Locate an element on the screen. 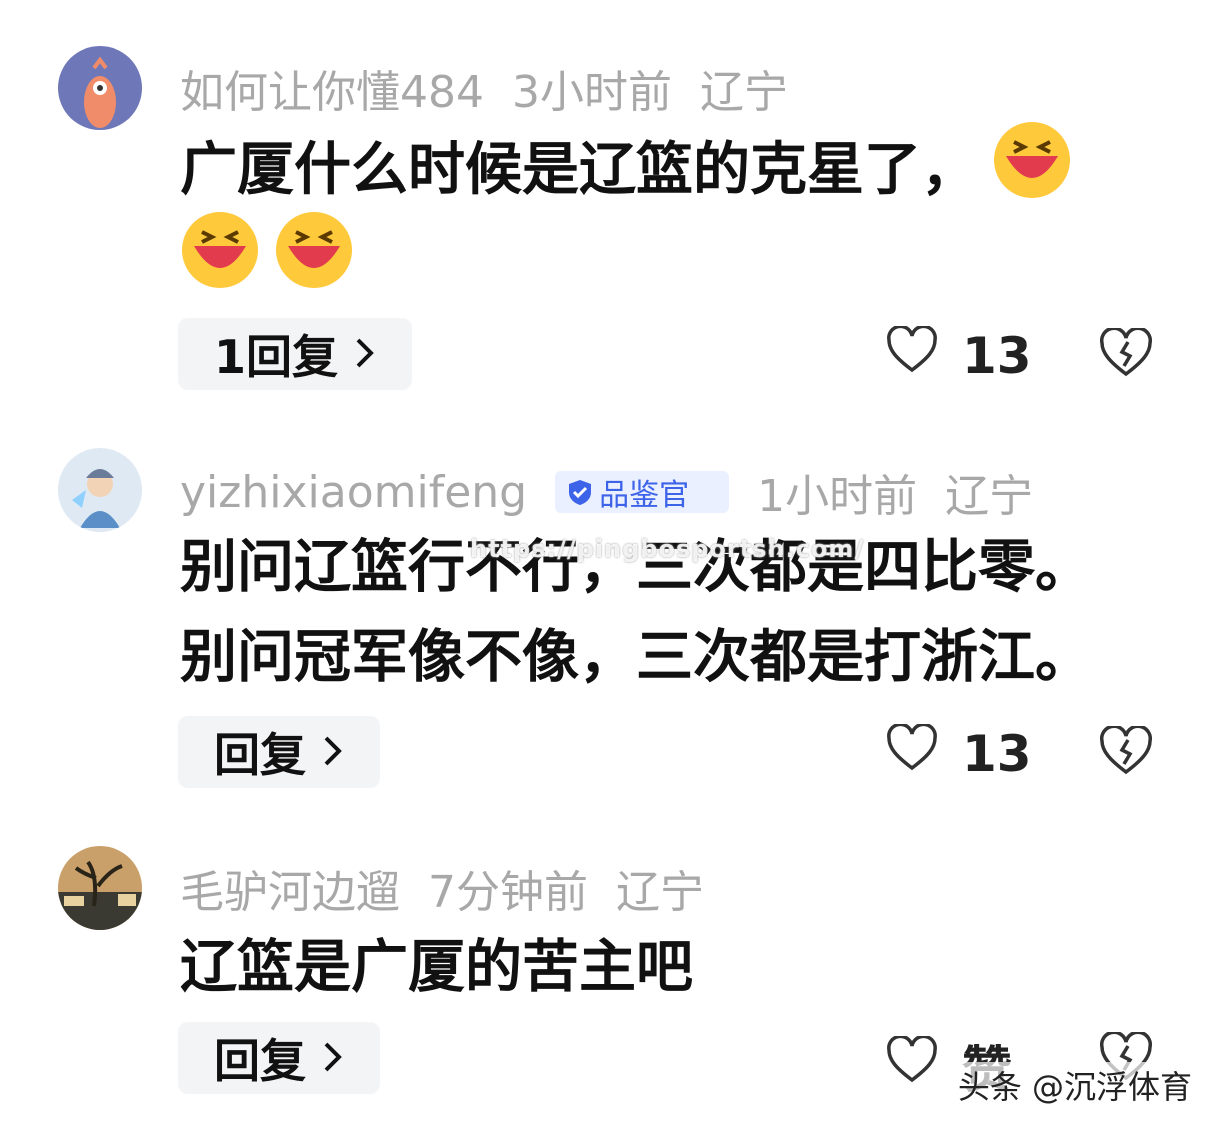 This screenshot has width=1220, height=1134. badge-label: 品鉴官 is located at coordinates (644, 495).